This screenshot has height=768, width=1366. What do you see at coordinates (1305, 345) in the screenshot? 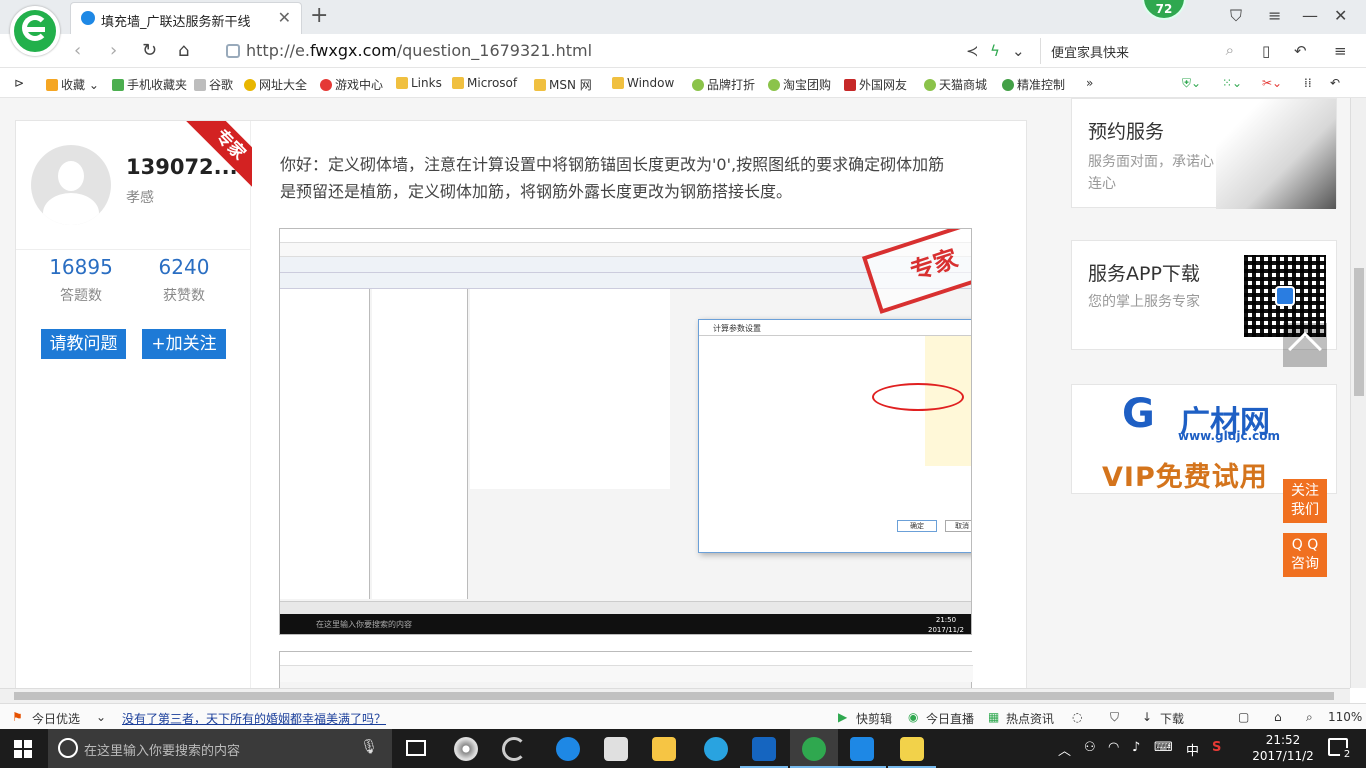
I see `back-to-top-button` at bounding box center [1305, 345].